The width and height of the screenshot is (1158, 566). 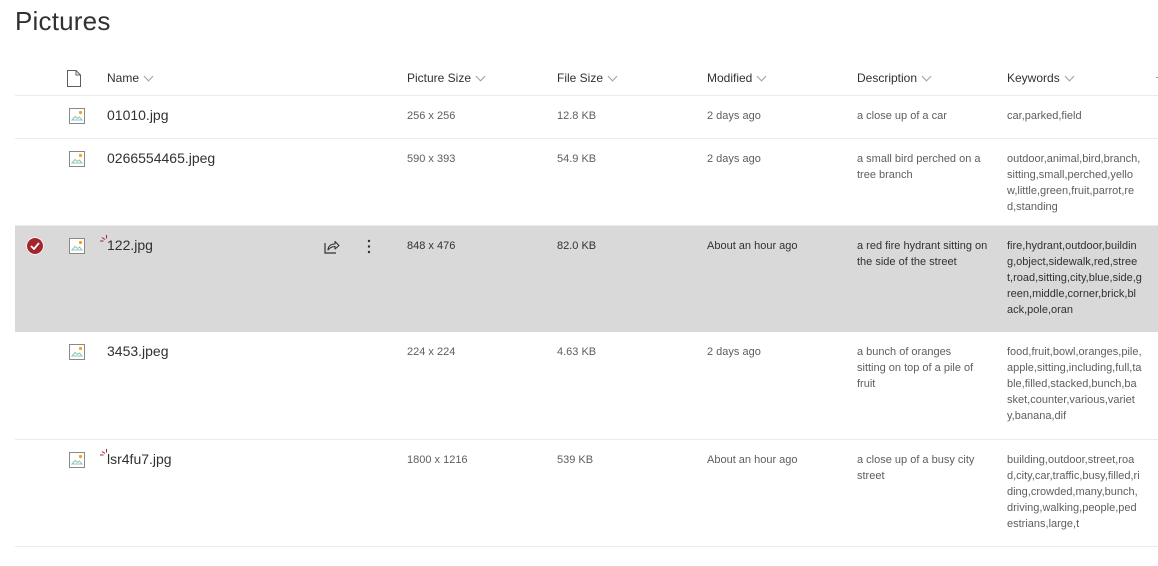 What do you see at coordinates (1033, 78) in the screenshot?
I see `column-header-keywords-label: Keywords` at bounding box center [1033, 78].